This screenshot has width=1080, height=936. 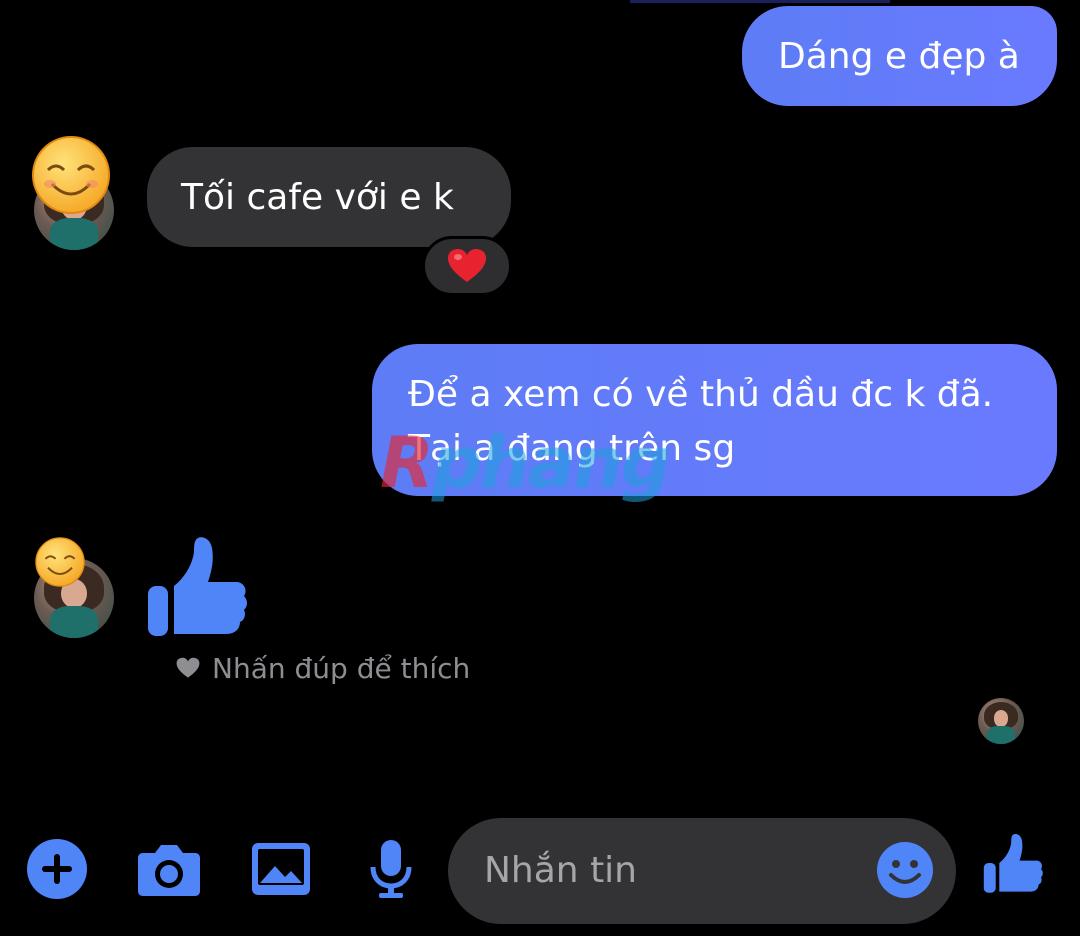 I want to click on camera-icon, so click(x=169, y=870).